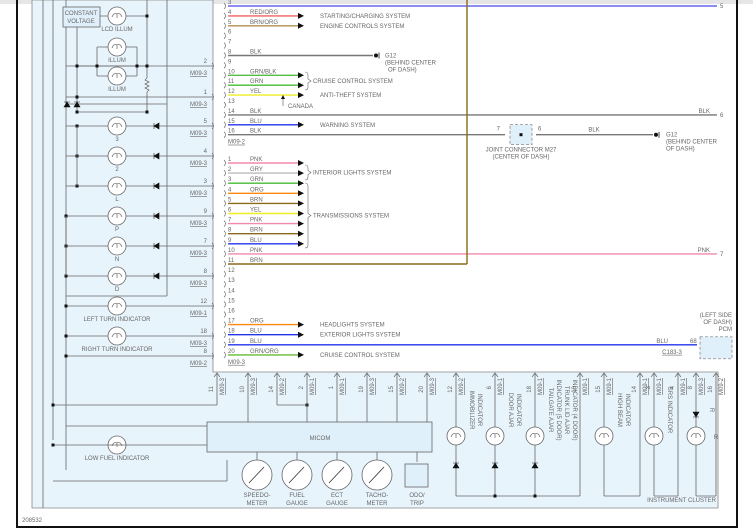 The image size is (753, 528). I want to click on pin-number: 2, so click(230, 170).